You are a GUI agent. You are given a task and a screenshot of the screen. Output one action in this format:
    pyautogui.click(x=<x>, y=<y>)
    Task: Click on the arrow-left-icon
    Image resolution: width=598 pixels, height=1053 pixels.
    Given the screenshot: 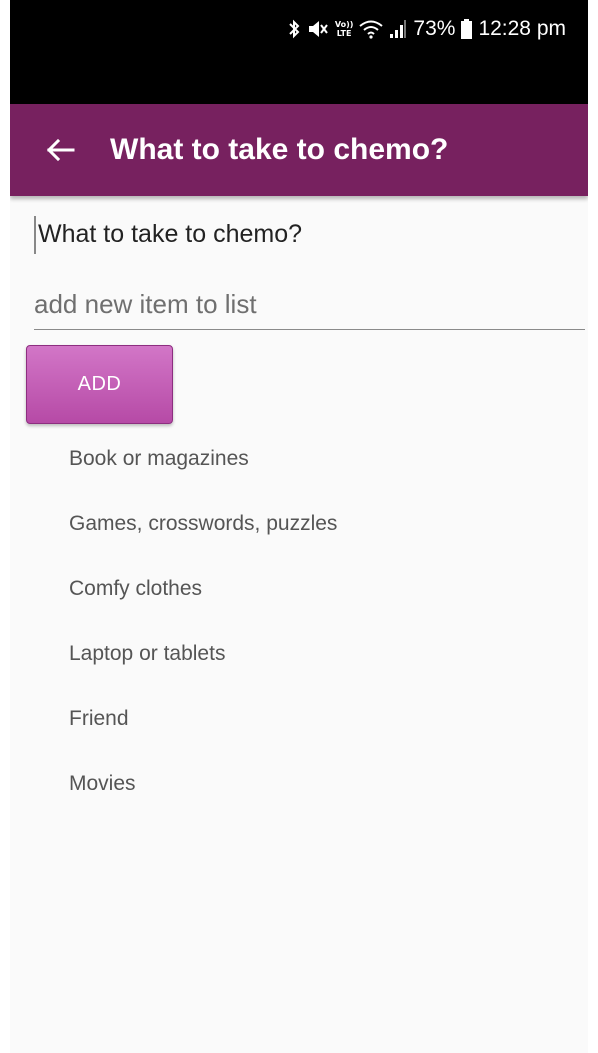 What is the action you would take?
    pyautogui.click(x=60, y=150)
    